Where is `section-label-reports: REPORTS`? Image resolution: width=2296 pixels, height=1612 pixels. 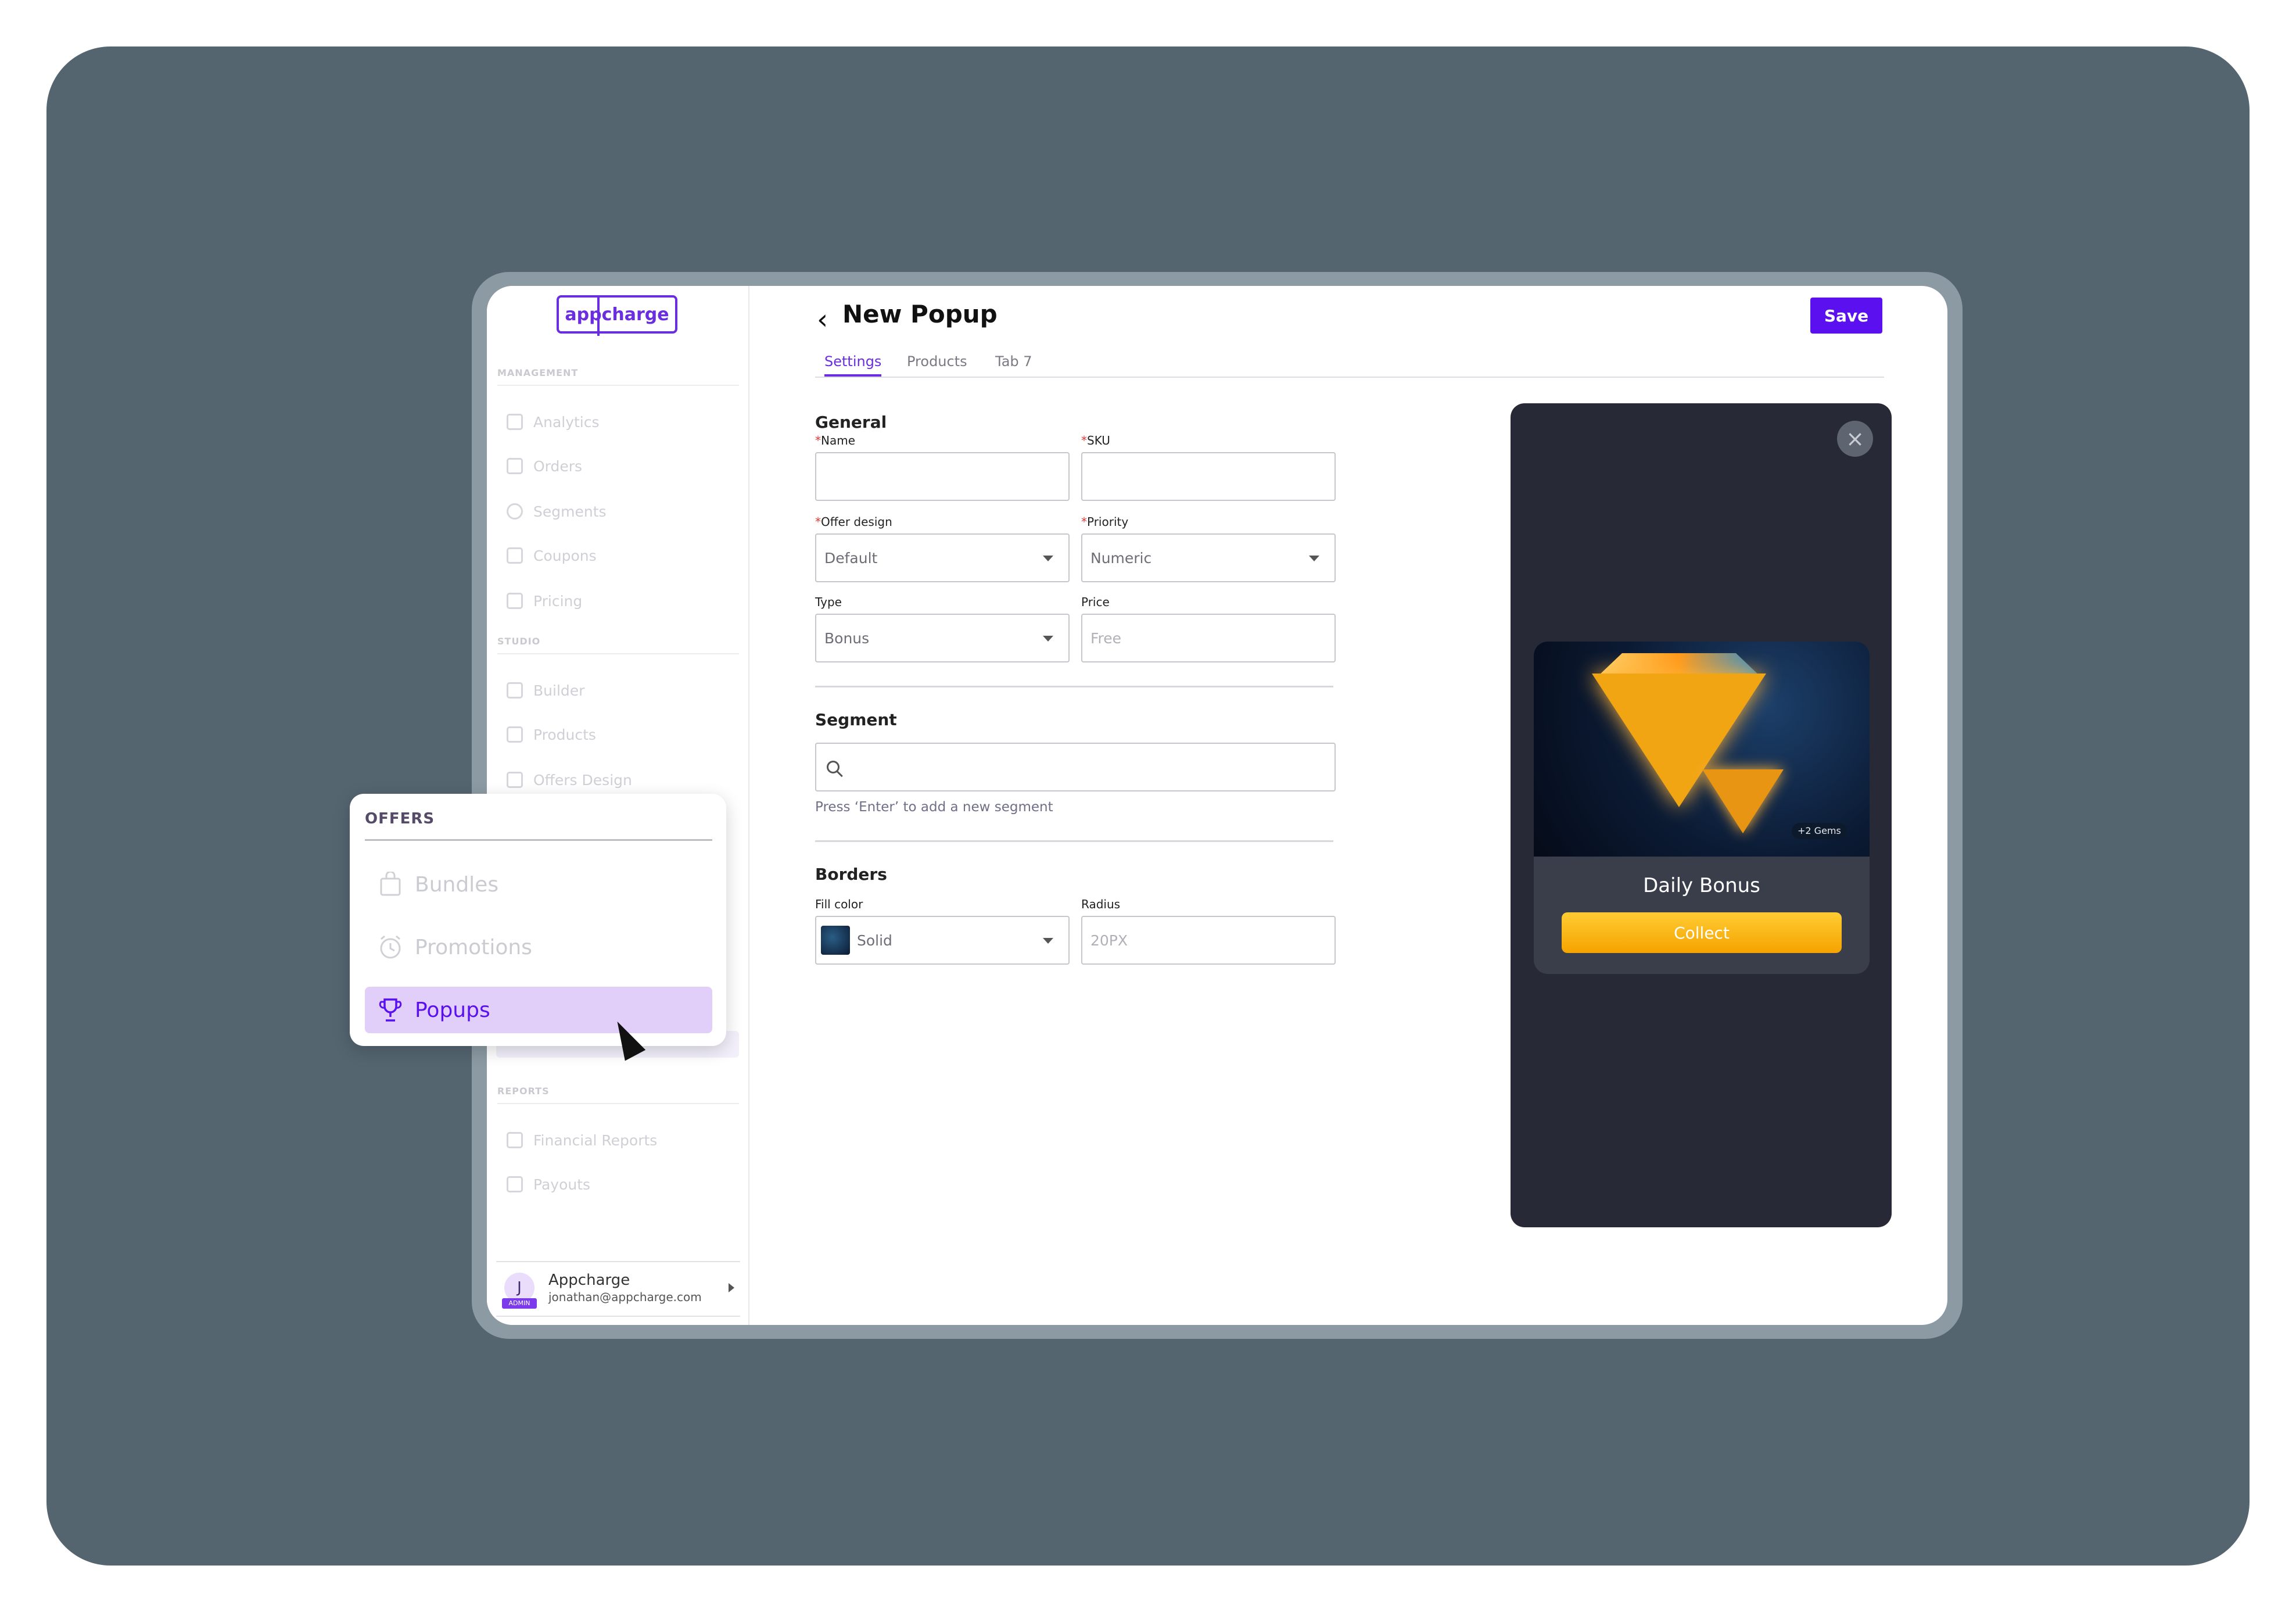 section-label-reports: REPORTS is located at coordinates (523, 1091).